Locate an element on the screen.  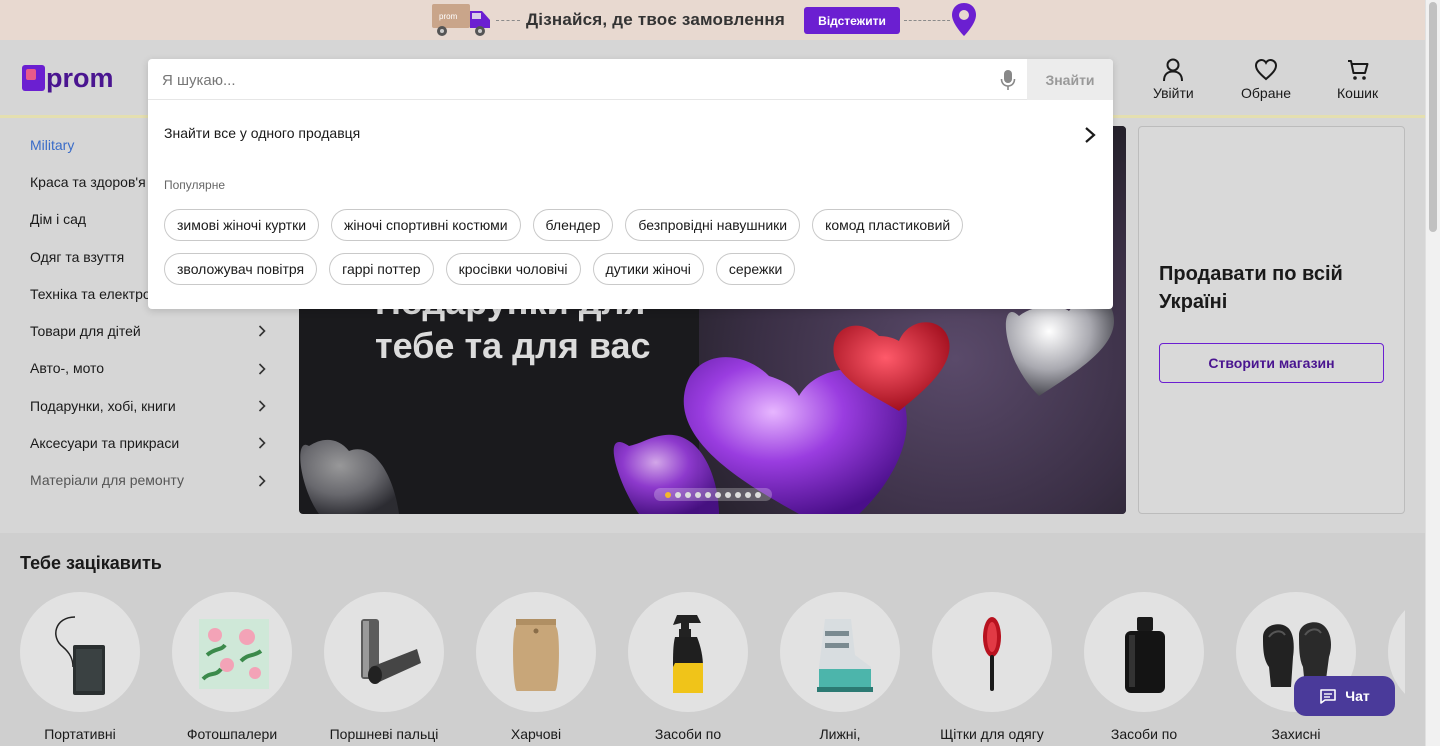
category-item-auto: Авто-, мото is located at coordinates (150, 368).